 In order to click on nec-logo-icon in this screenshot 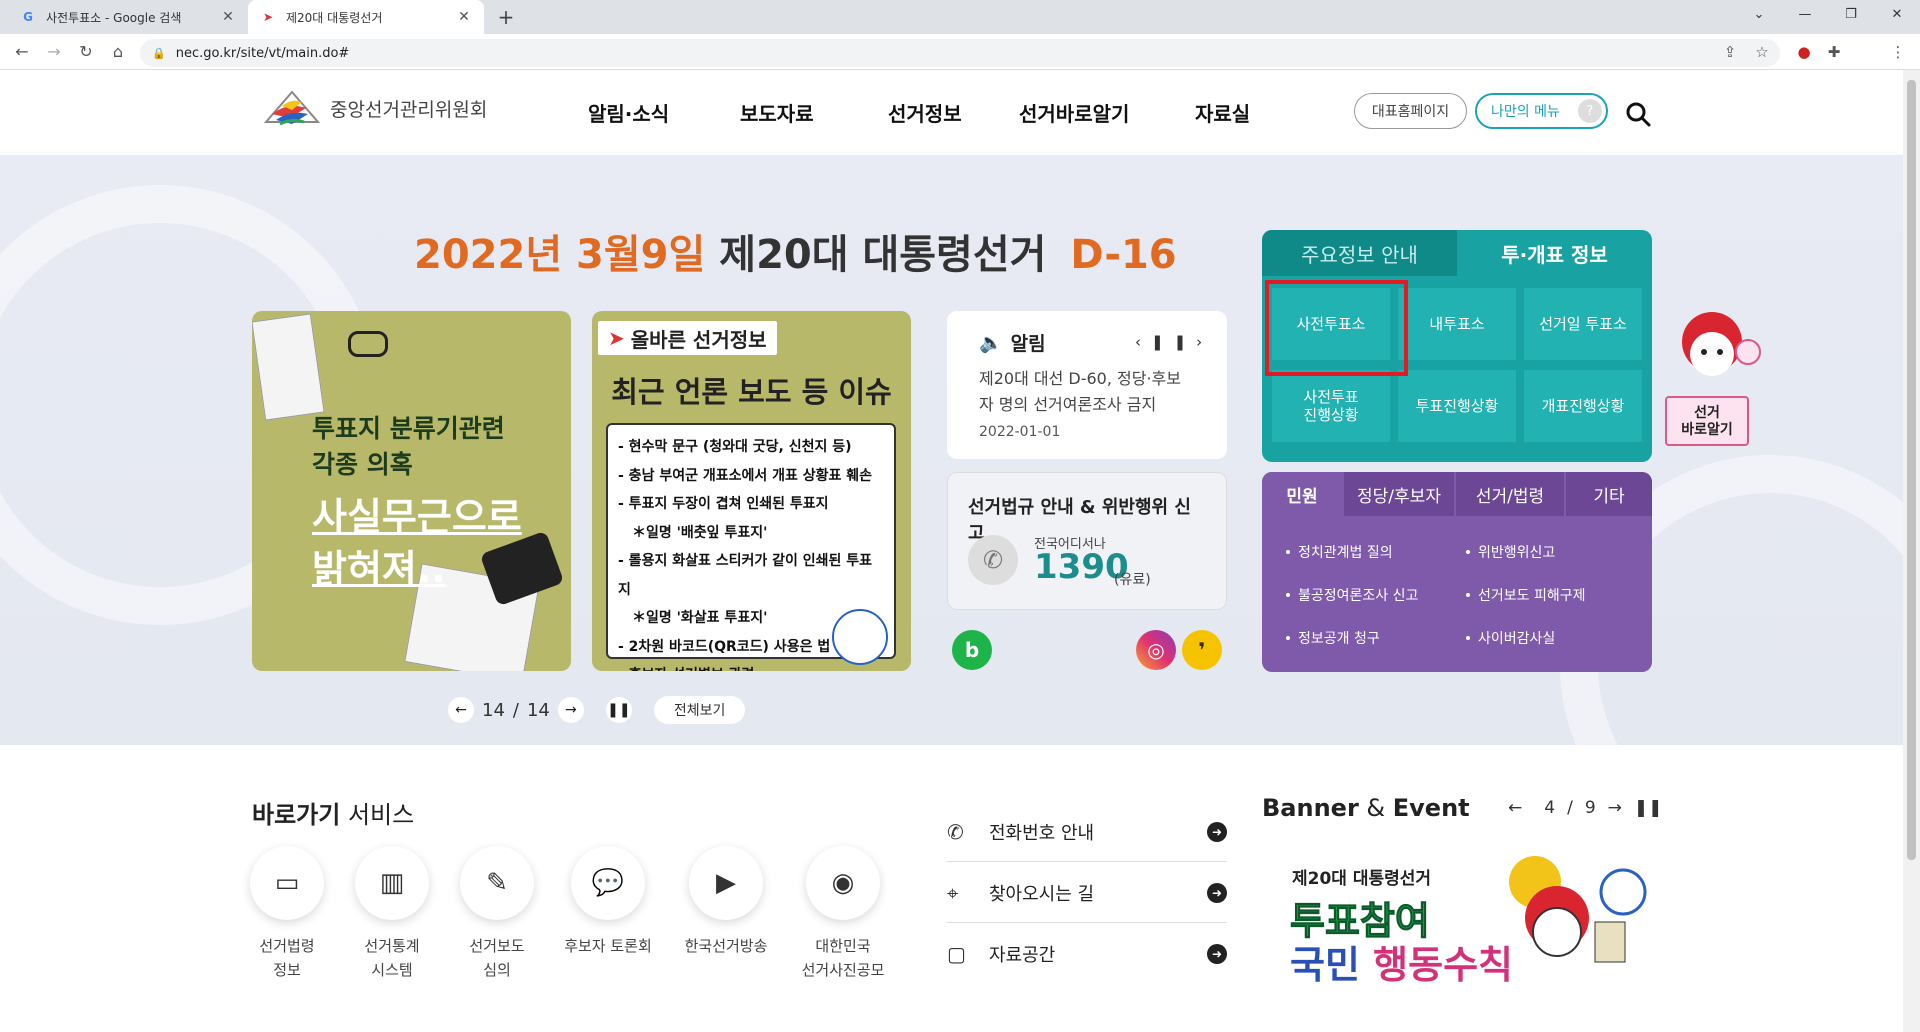, I will do `click(292, 108)`.